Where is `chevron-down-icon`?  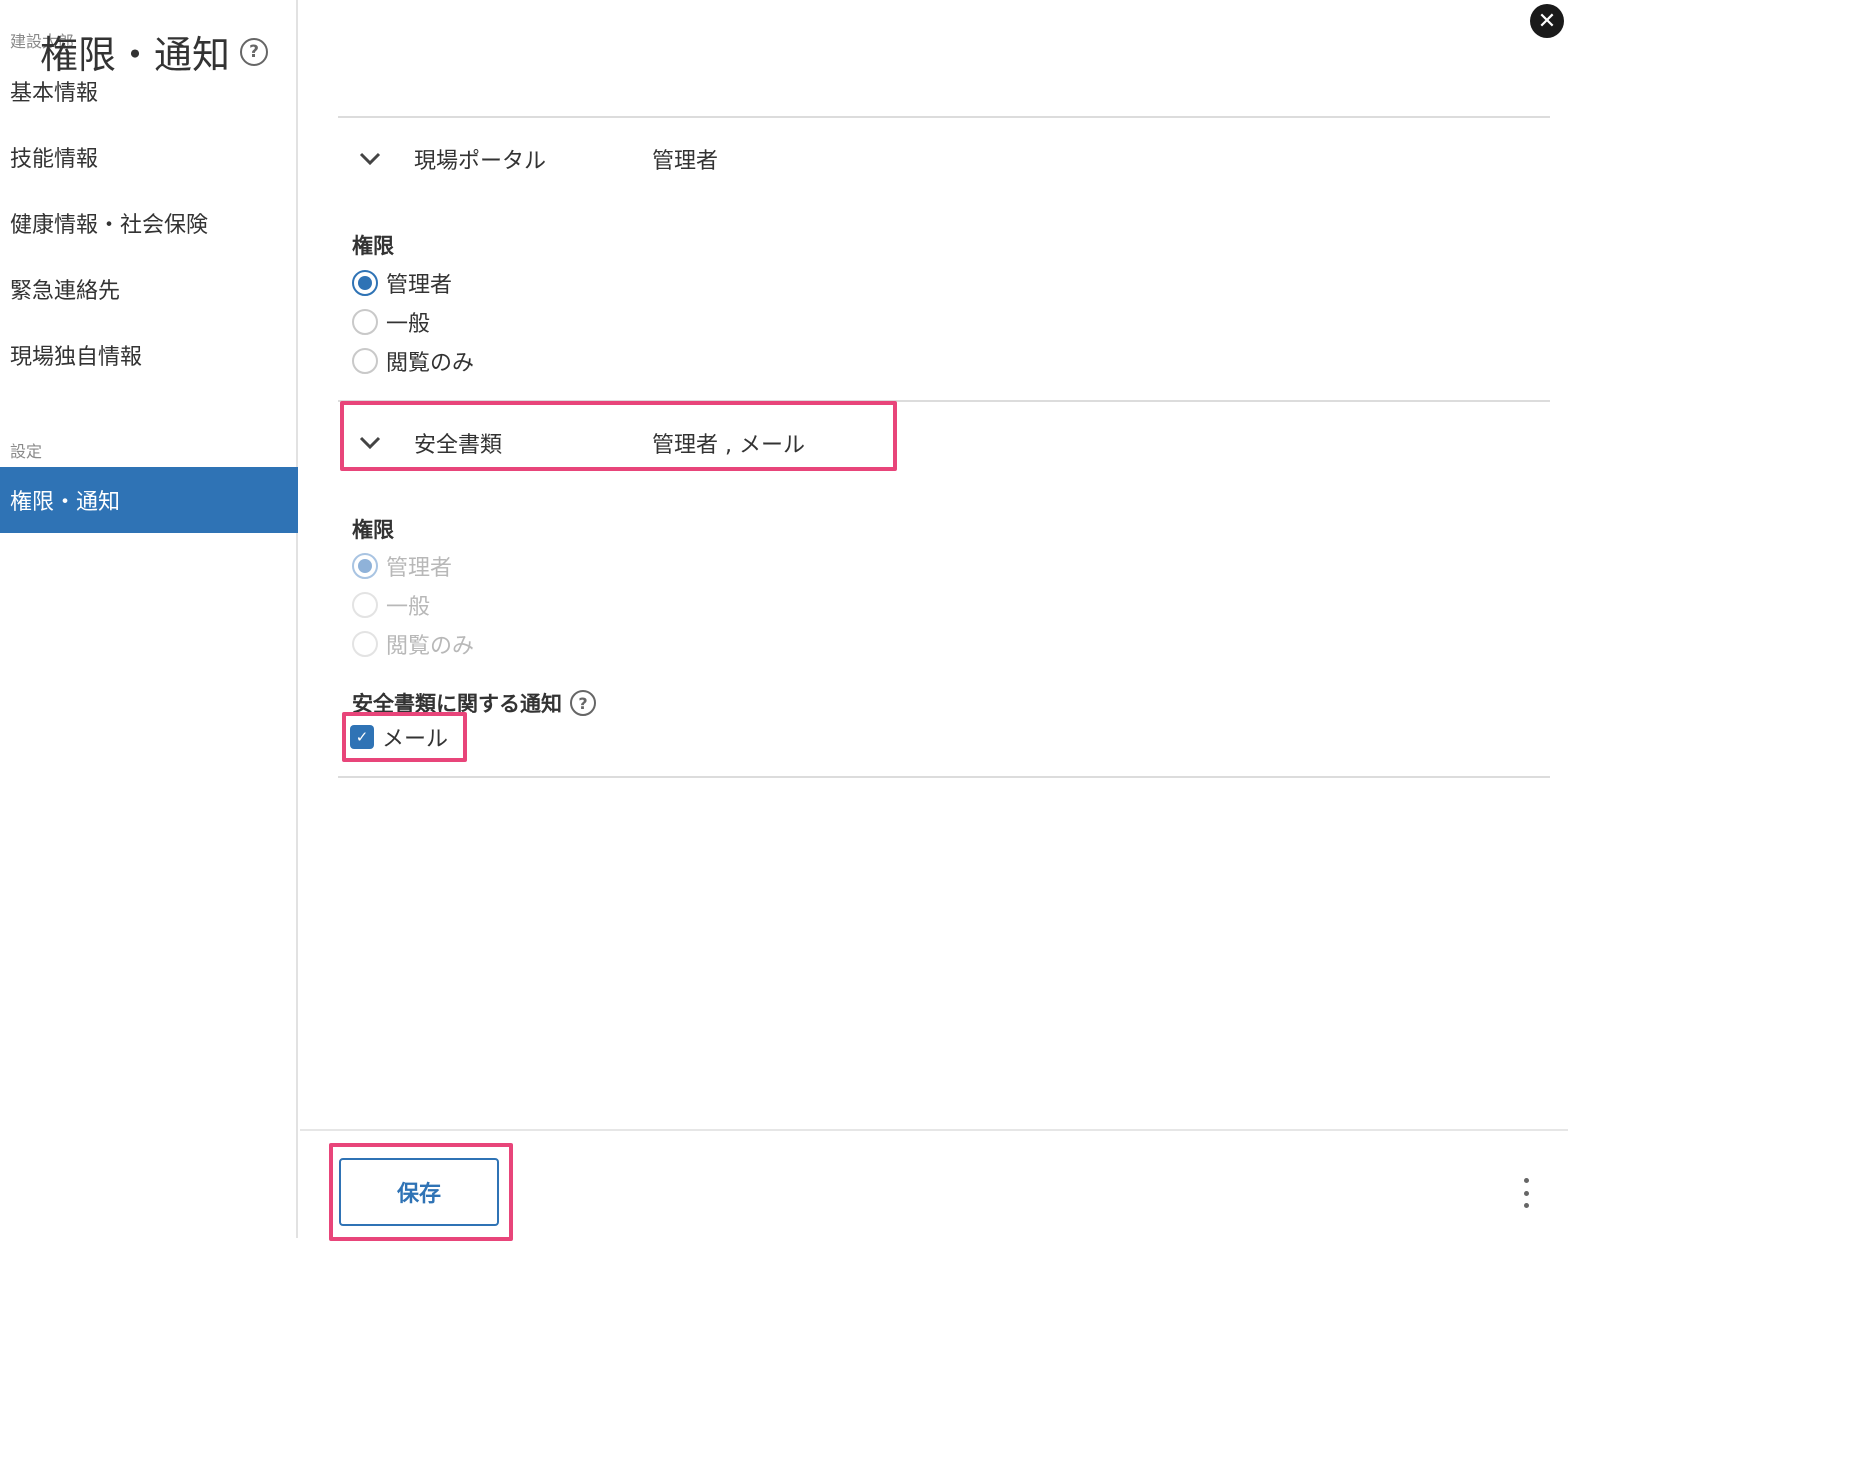 chevron-down-icon is located at coordinates (370, 159).